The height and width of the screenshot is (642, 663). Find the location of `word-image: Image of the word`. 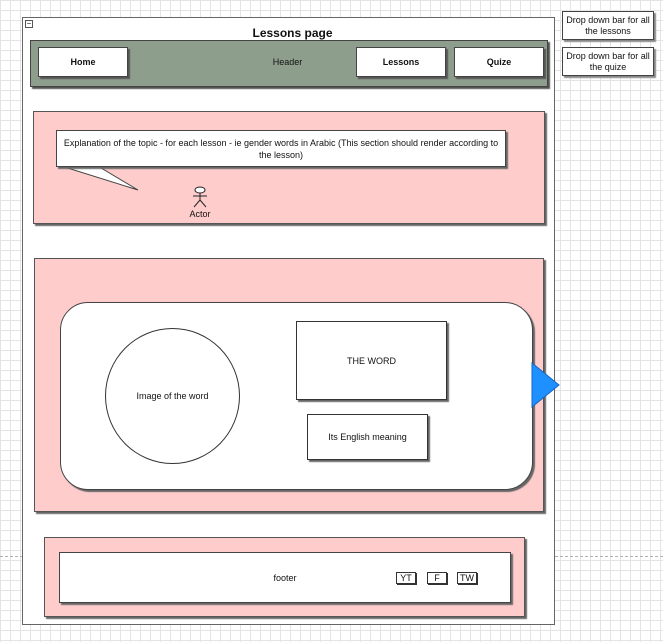

word-image: Image of the word is located at coordinates (172, 396).